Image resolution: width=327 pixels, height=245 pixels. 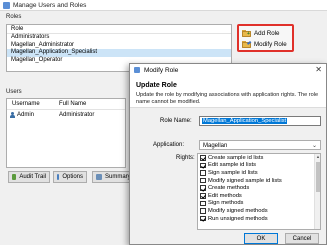 What do you see at coordinates (317, 156) in the screenshot?
I see `scroll-up-arrow-icon: ▲` at bounding box center [317, 156].